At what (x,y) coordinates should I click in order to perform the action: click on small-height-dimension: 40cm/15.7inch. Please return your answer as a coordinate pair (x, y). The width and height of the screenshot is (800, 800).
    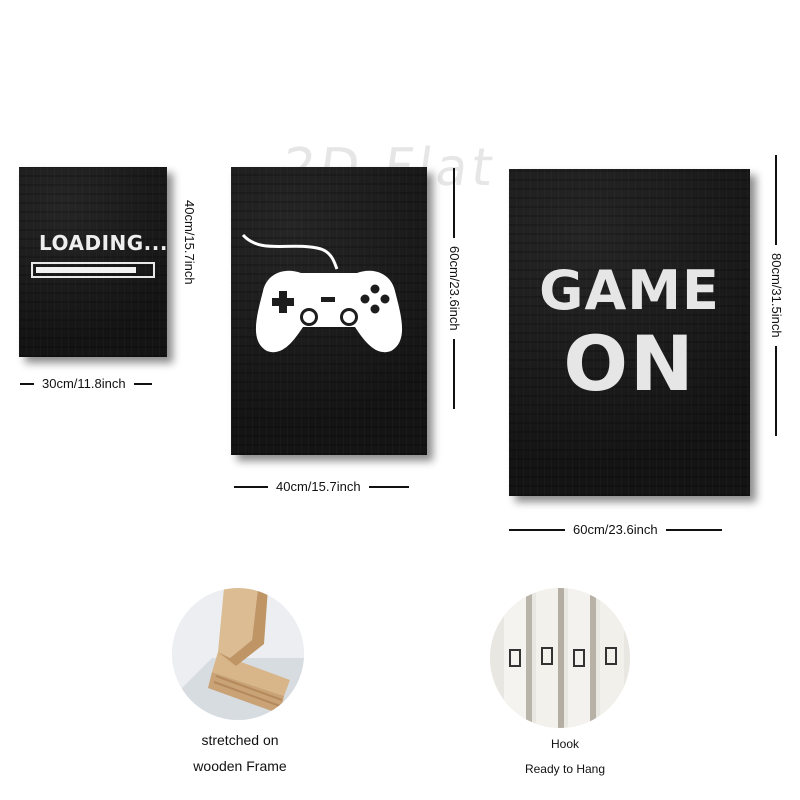
    Looking at the image, I should click on (189, 242).